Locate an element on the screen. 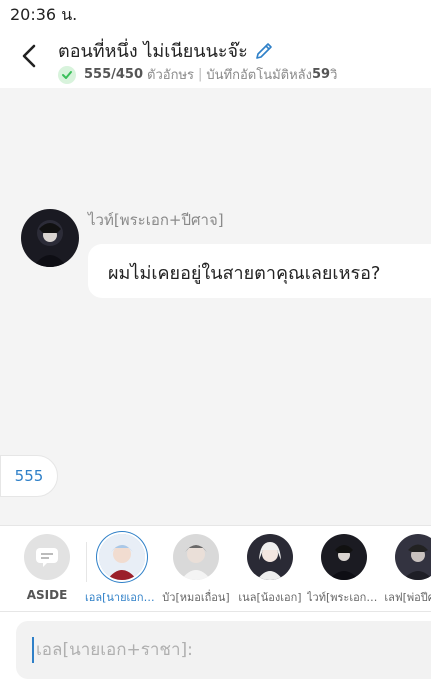  character-bua: บัว[หมอเถื่อน] is located at coordinates (196, 570).